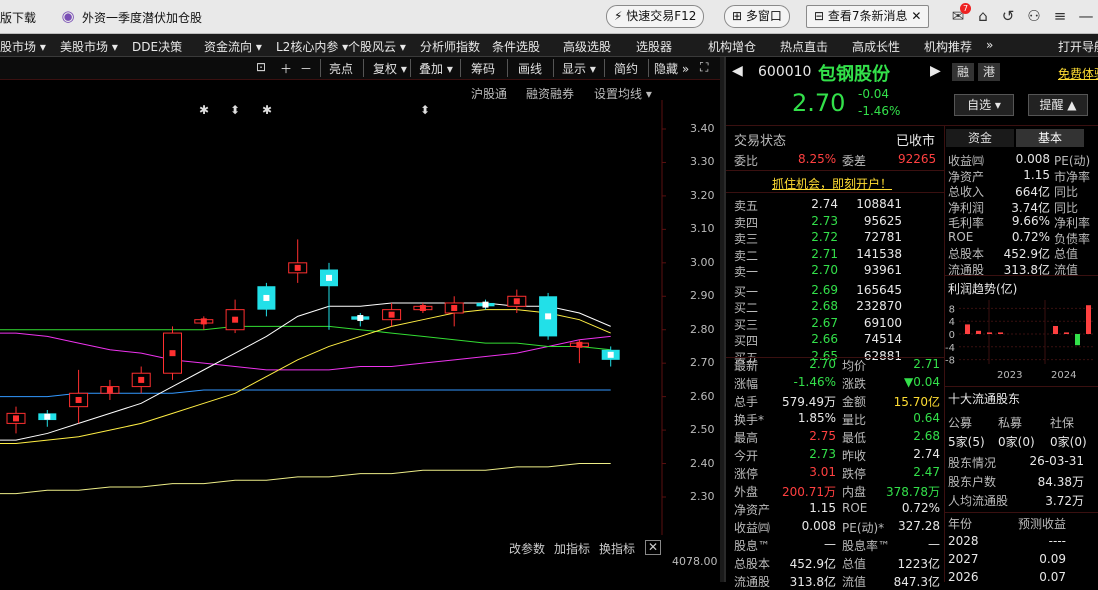  Describe the element at coordinates (814, 382) in the screenshot. I see `quote-value: -1.46%` at that location.